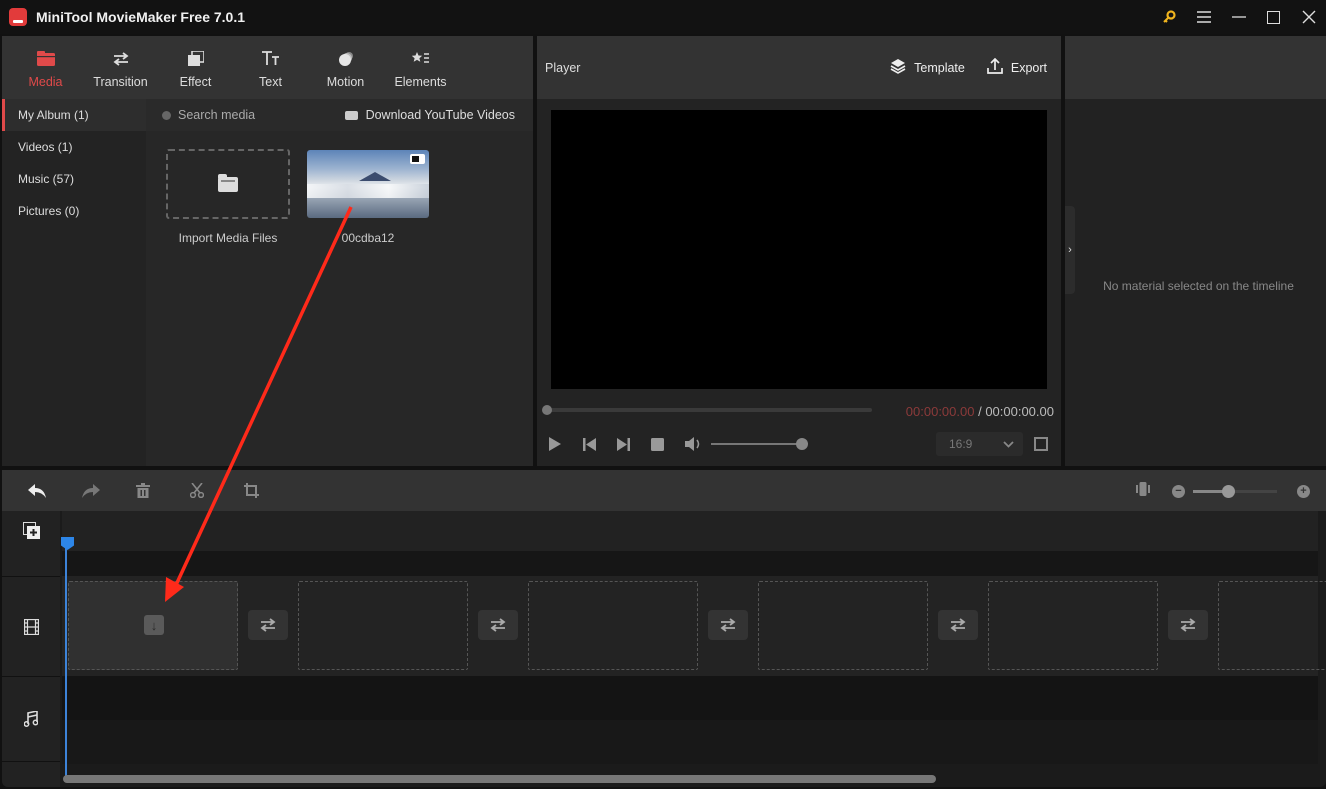  Describe the element at coordinates (1019, 411) in the screenshot. I see `total-time: 00:00:00.00` at that location.